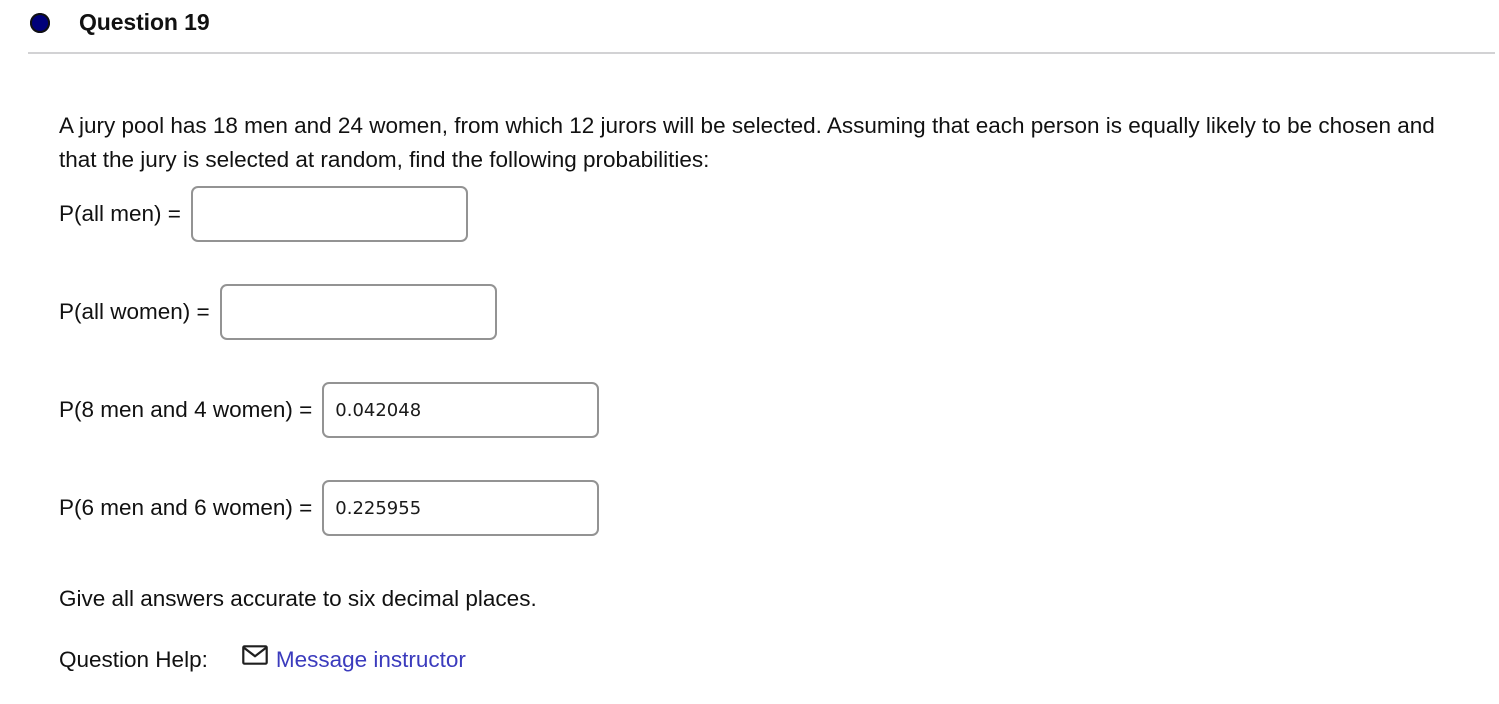  I want to click on answer-row-8-men-4-women: P(8 men and 4 women) =, so click(759, 410).